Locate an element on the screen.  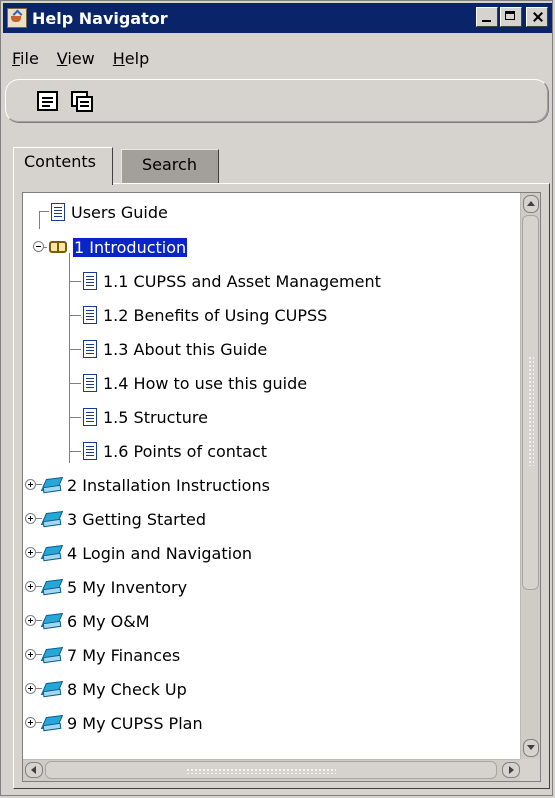
maximize-button is located at coordinates (511, 17).